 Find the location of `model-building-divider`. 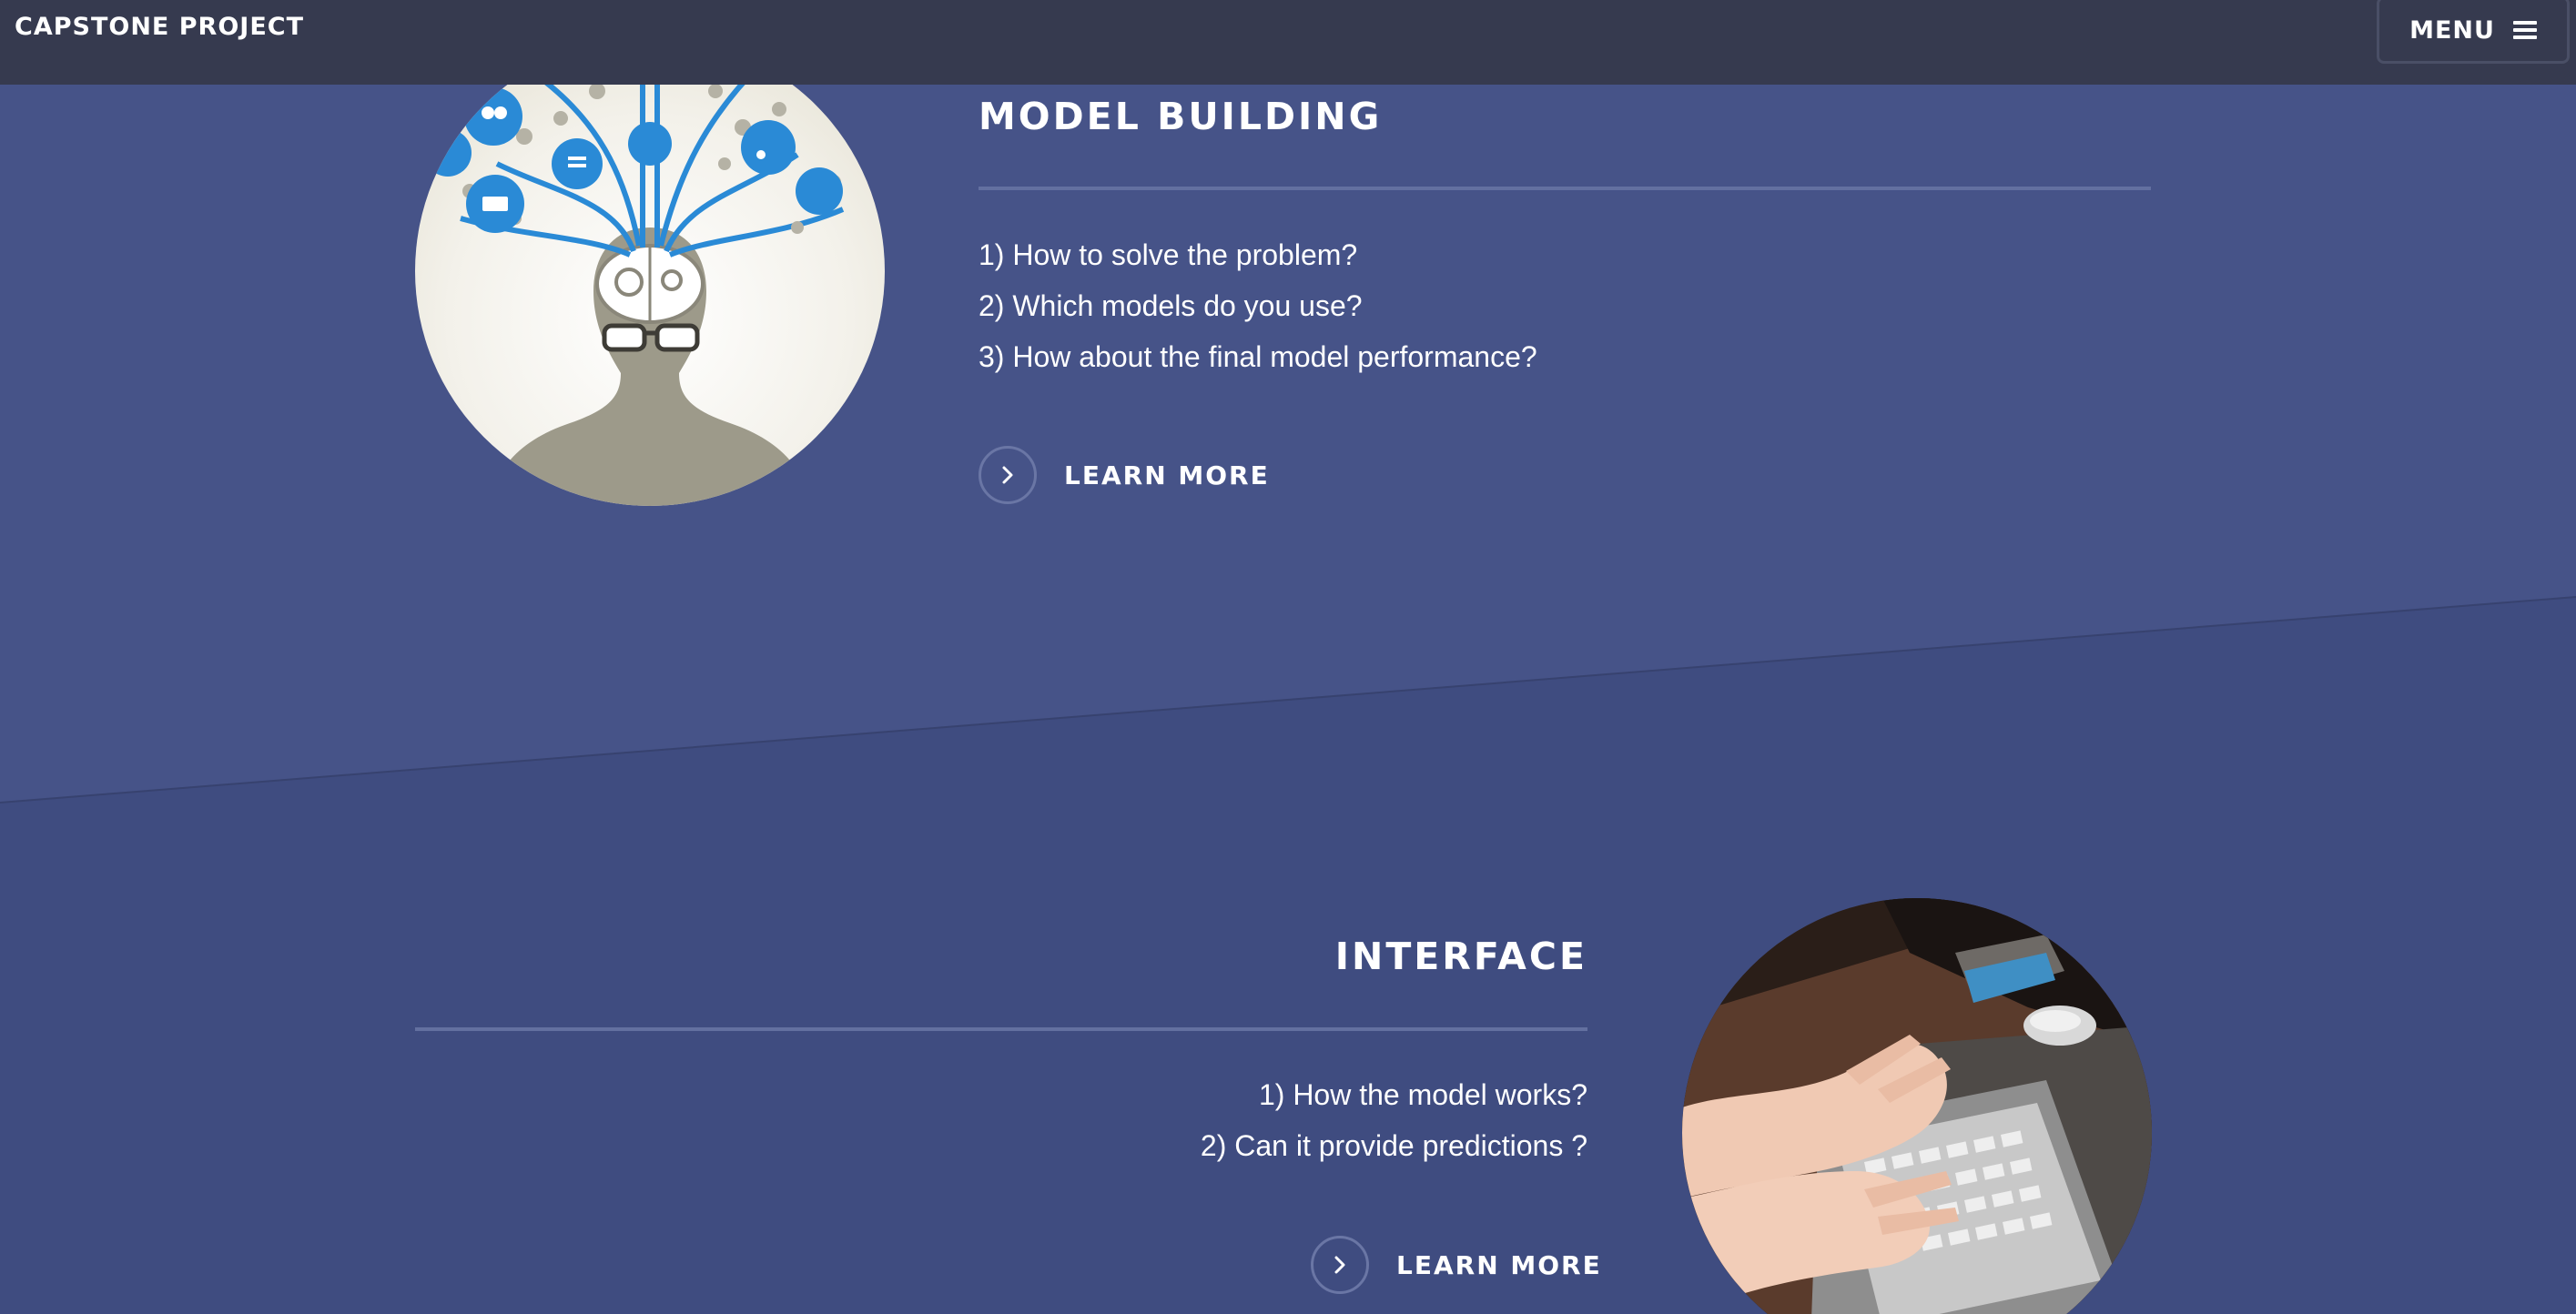

model-building-divider is located at coordinates (1565, 188).